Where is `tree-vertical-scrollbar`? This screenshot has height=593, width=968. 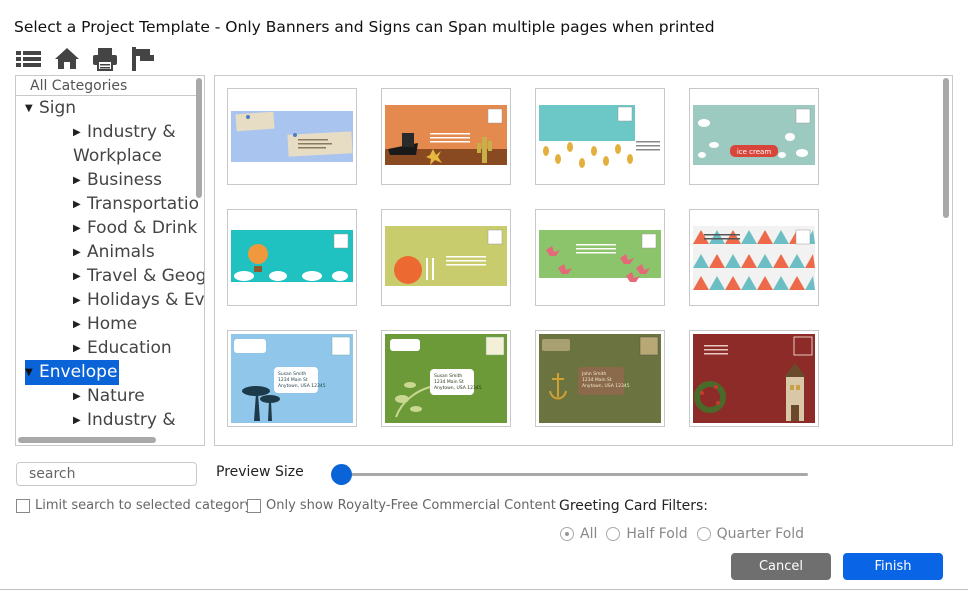
tree-vertical-scrollbar is located at coordinates (199, 138).